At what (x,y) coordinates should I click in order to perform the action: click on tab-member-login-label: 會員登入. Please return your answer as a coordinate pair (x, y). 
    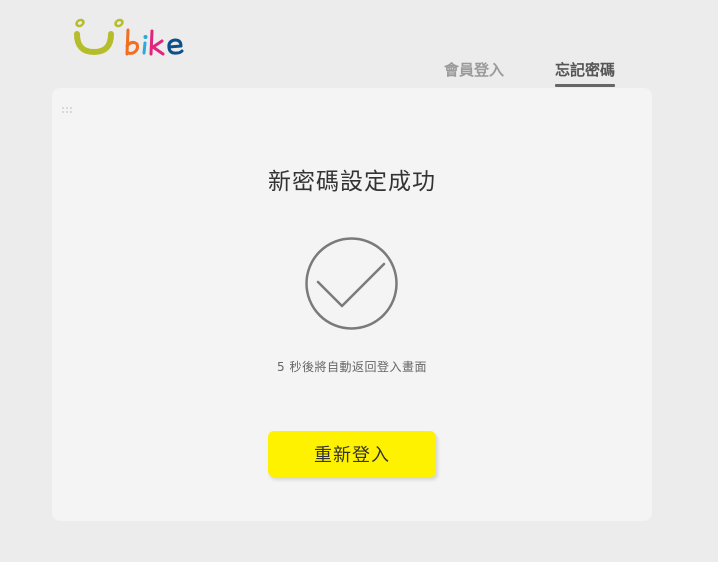
    Looking at the image, I should click on (474, 70).